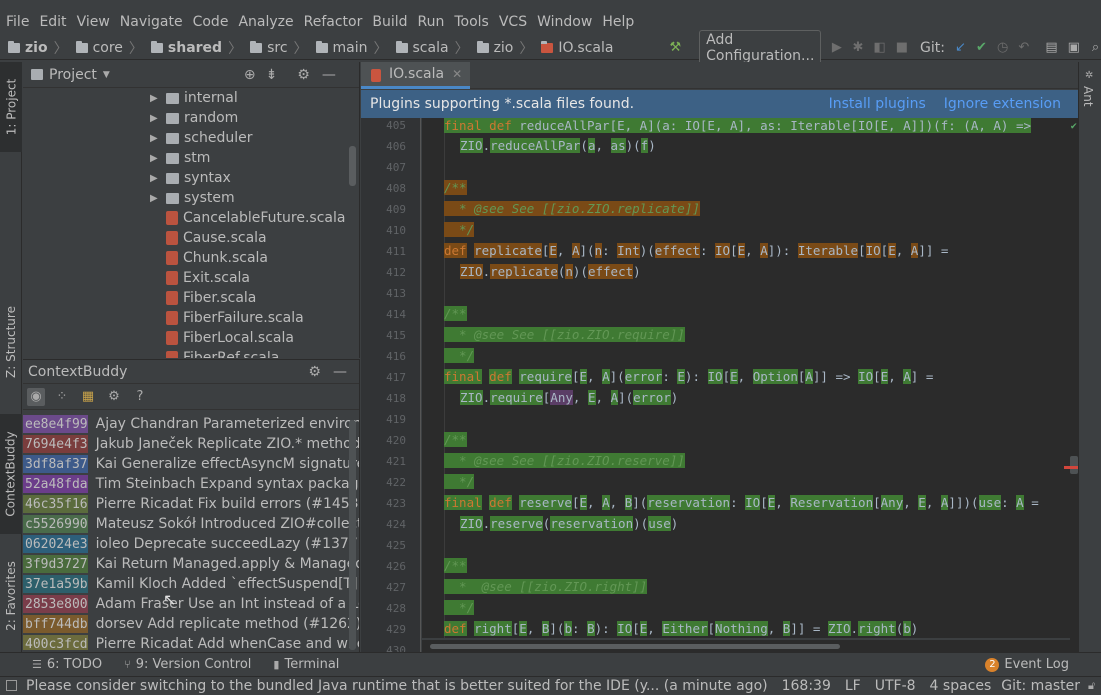 The width and height of the screenshot is (1101, 695). What do you see at coordinates (1071, 467) in the screenshot?
I see `error-marker` at bounding box center [1071, 467].